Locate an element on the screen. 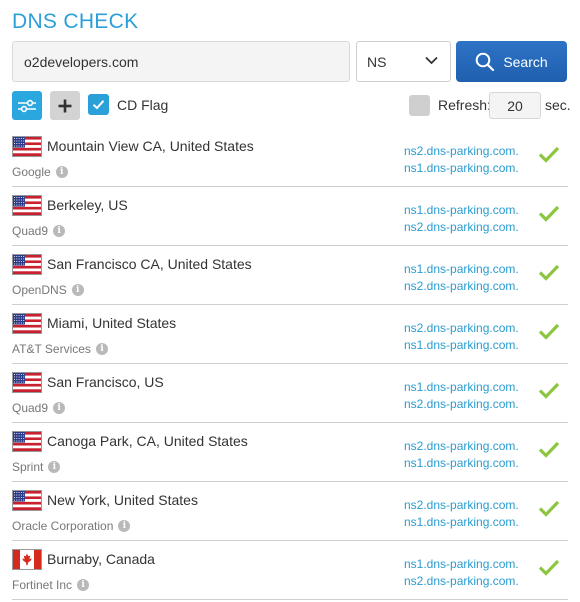 The image size is (580, 602). provider: Fortinet Inc i is located at coordinates (51, 585).